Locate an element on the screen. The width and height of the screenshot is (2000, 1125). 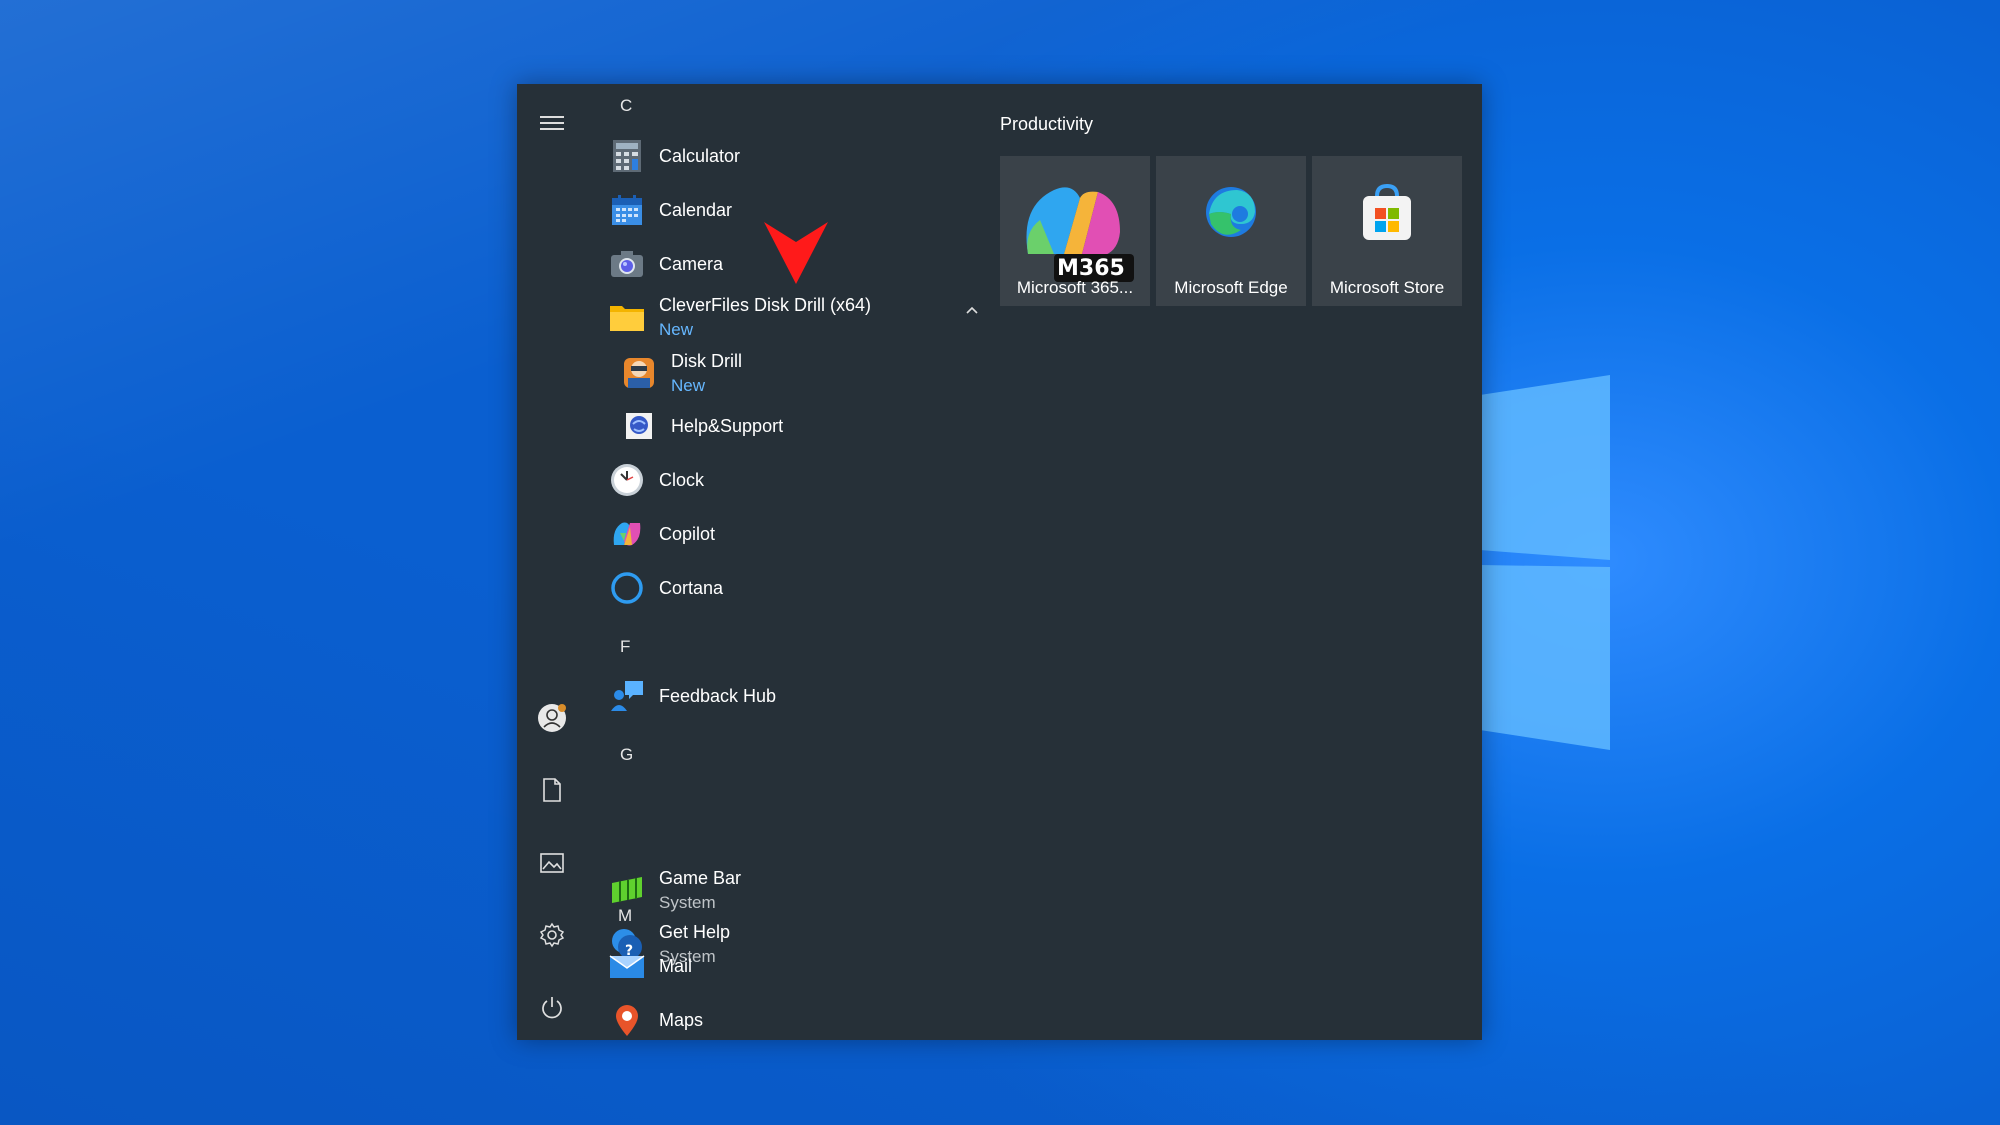
microsoft-365-icon: M365 is located at coordinates (1075, 231).